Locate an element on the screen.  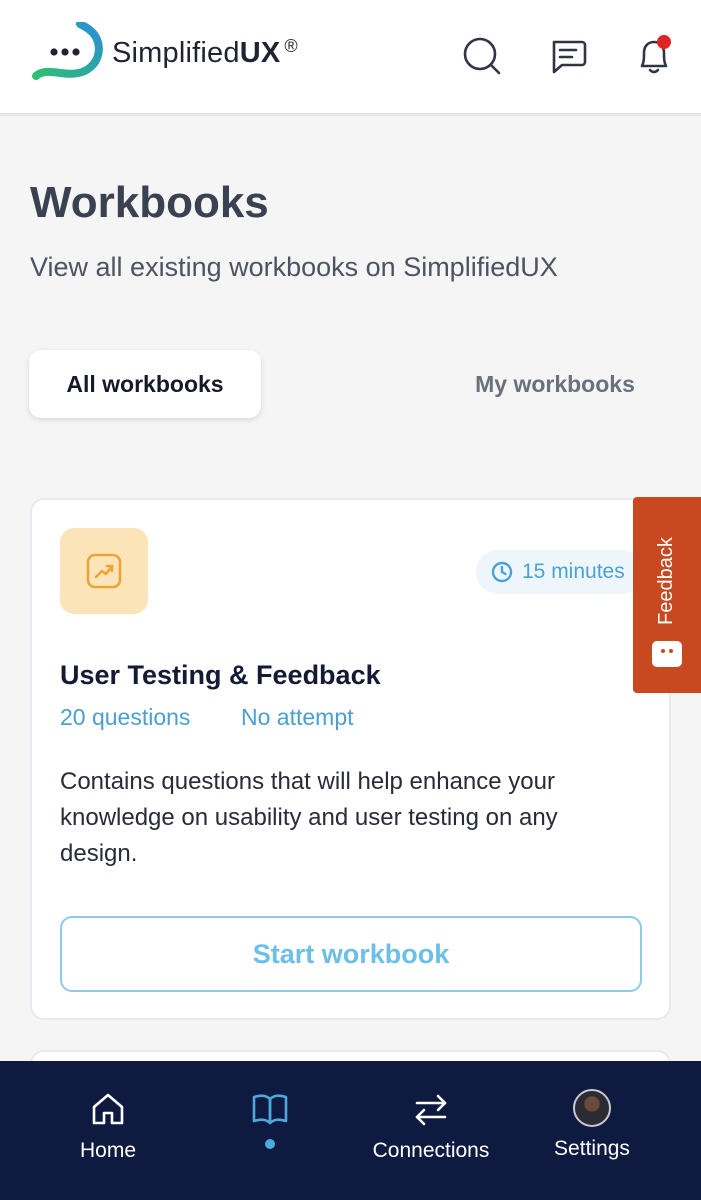
tab-my-workbooks: My workbooks is located at coordinates (555, 384).